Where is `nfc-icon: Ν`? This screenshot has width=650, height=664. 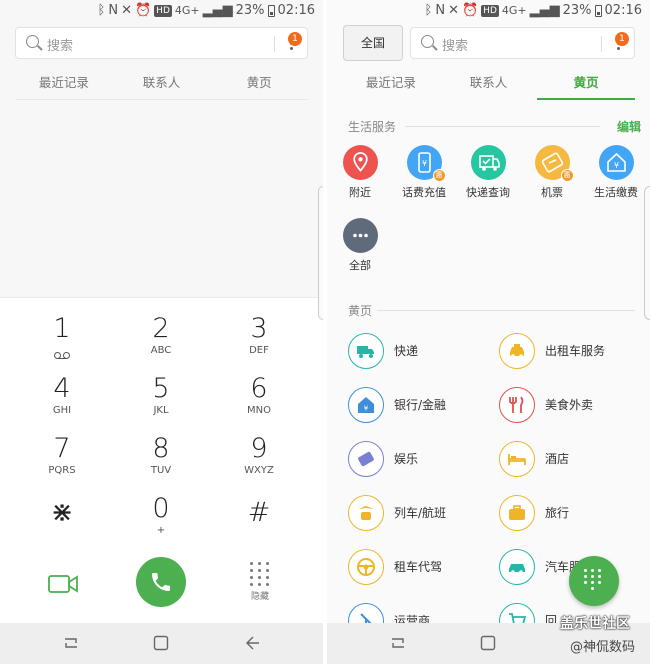
nfc-icon: Ν is located at coordinates (113, 10).